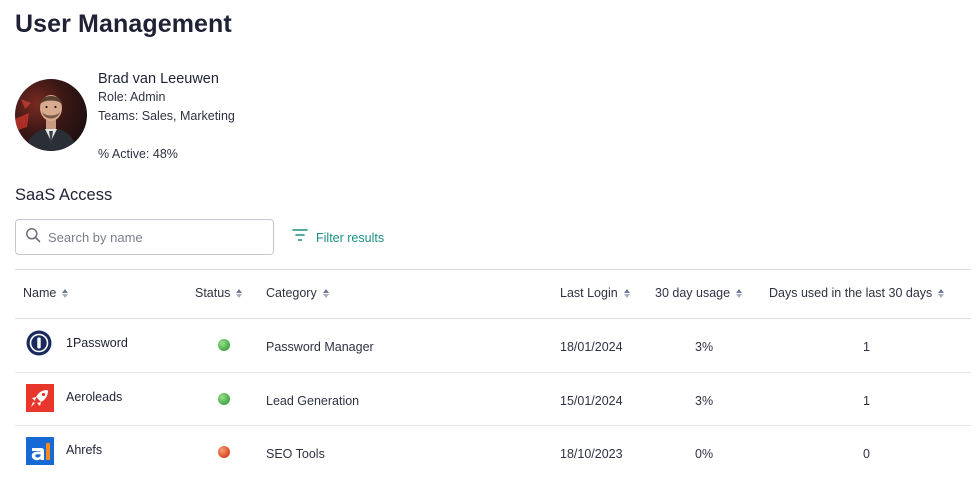  Describe the element at coordinates (693, 293) in the screenshot. I see `column-header-label: 30 day usage` at that location.